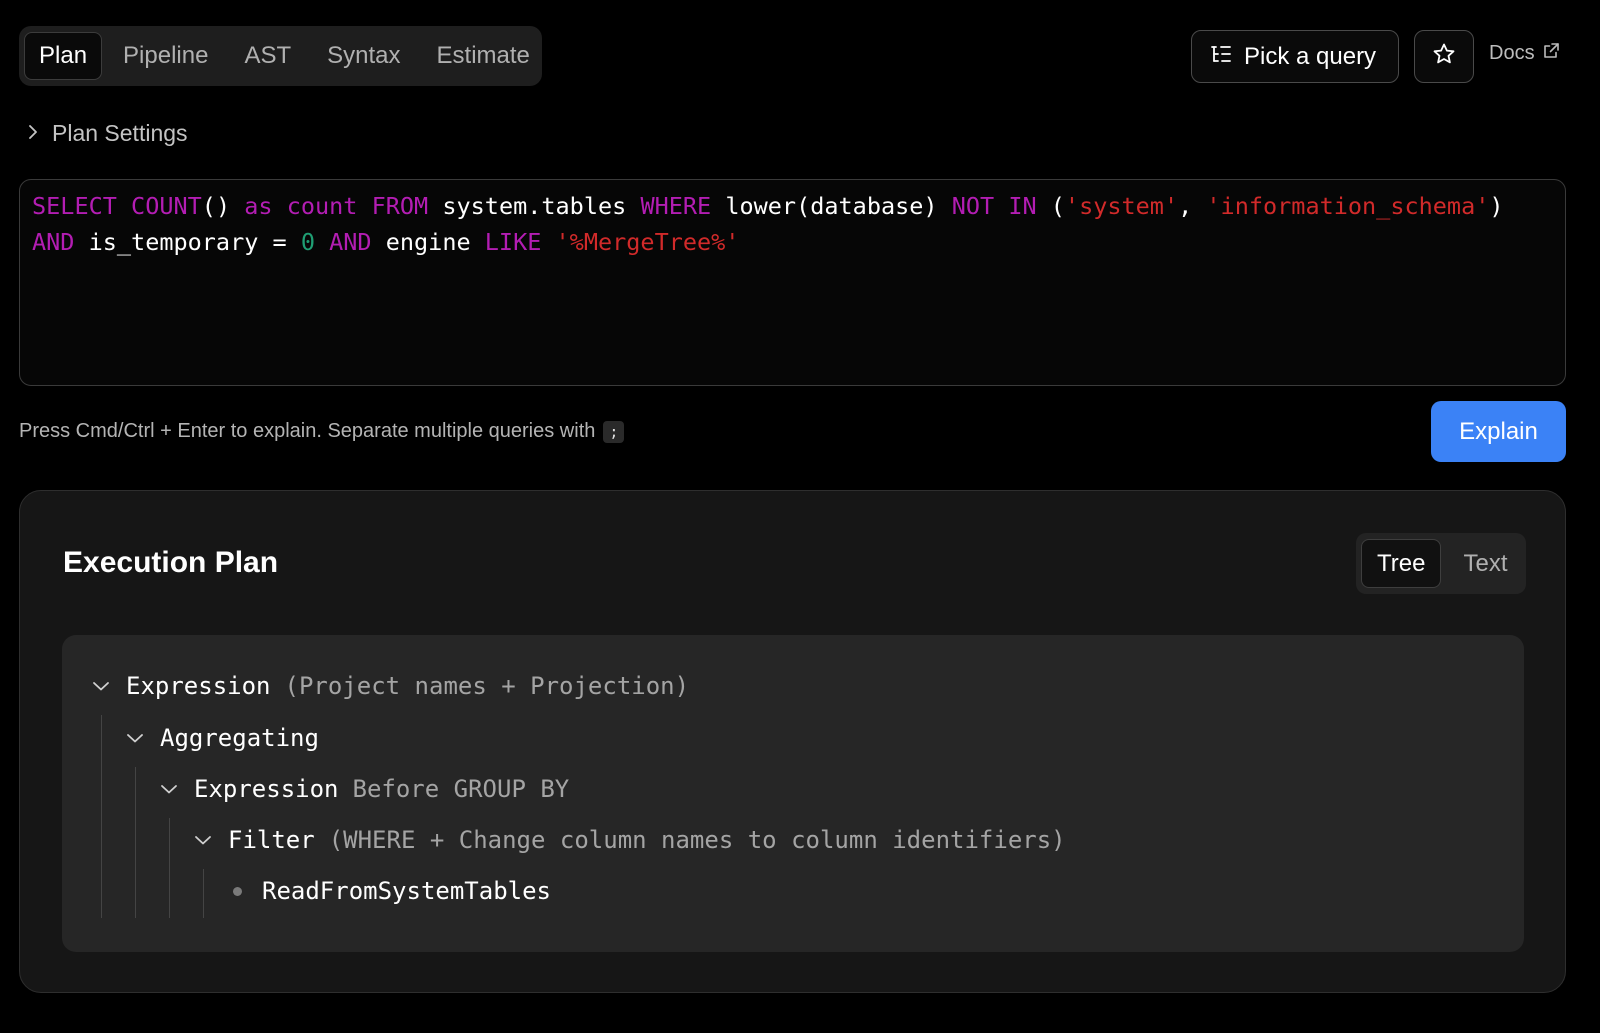  Describe the element at coordinates (363, 56) in the screenshot. I see `tab-syntax: Syntax` at that location.